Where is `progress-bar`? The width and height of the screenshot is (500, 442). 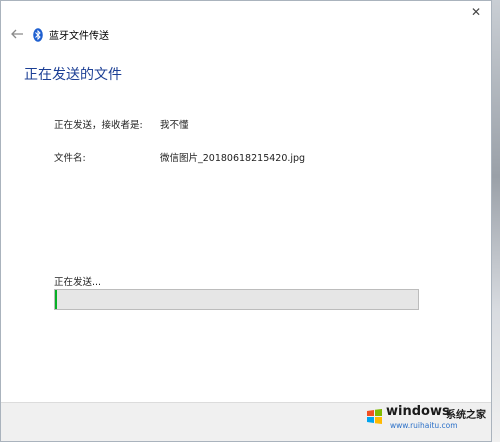
progress-bar is located at coordinates (236, 299).